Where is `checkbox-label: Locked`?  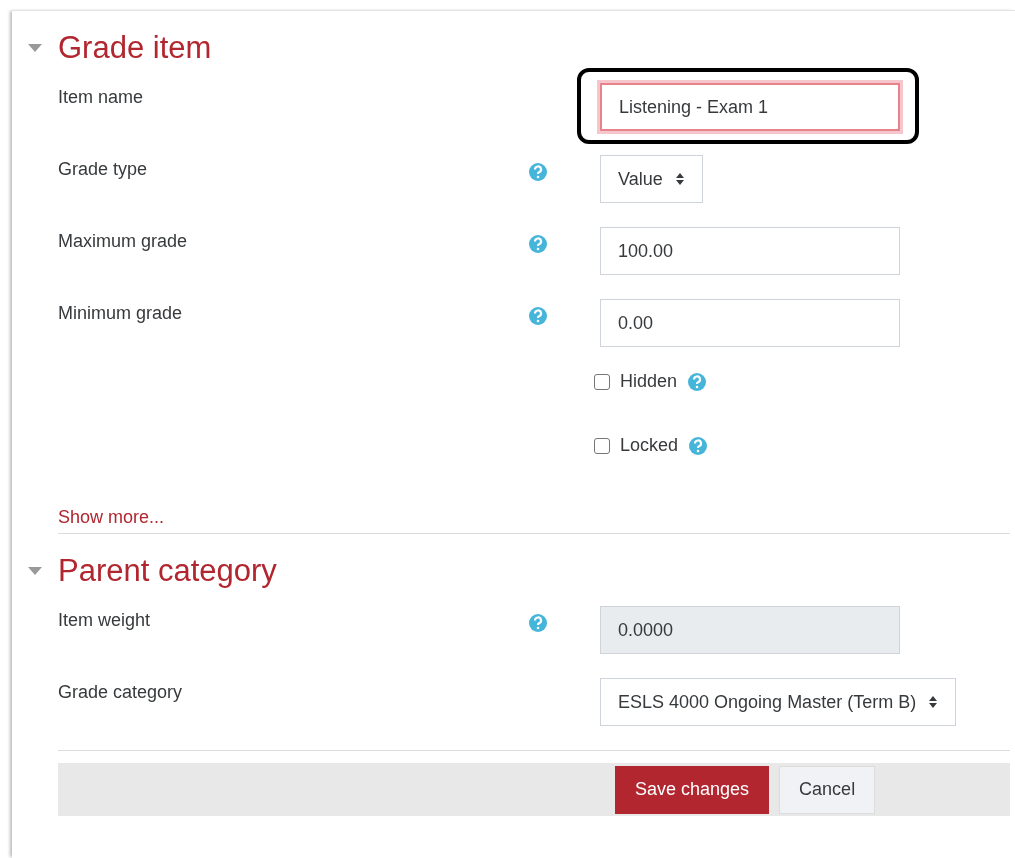 checkbox-label: Locked is located at coordinates (649, 445).